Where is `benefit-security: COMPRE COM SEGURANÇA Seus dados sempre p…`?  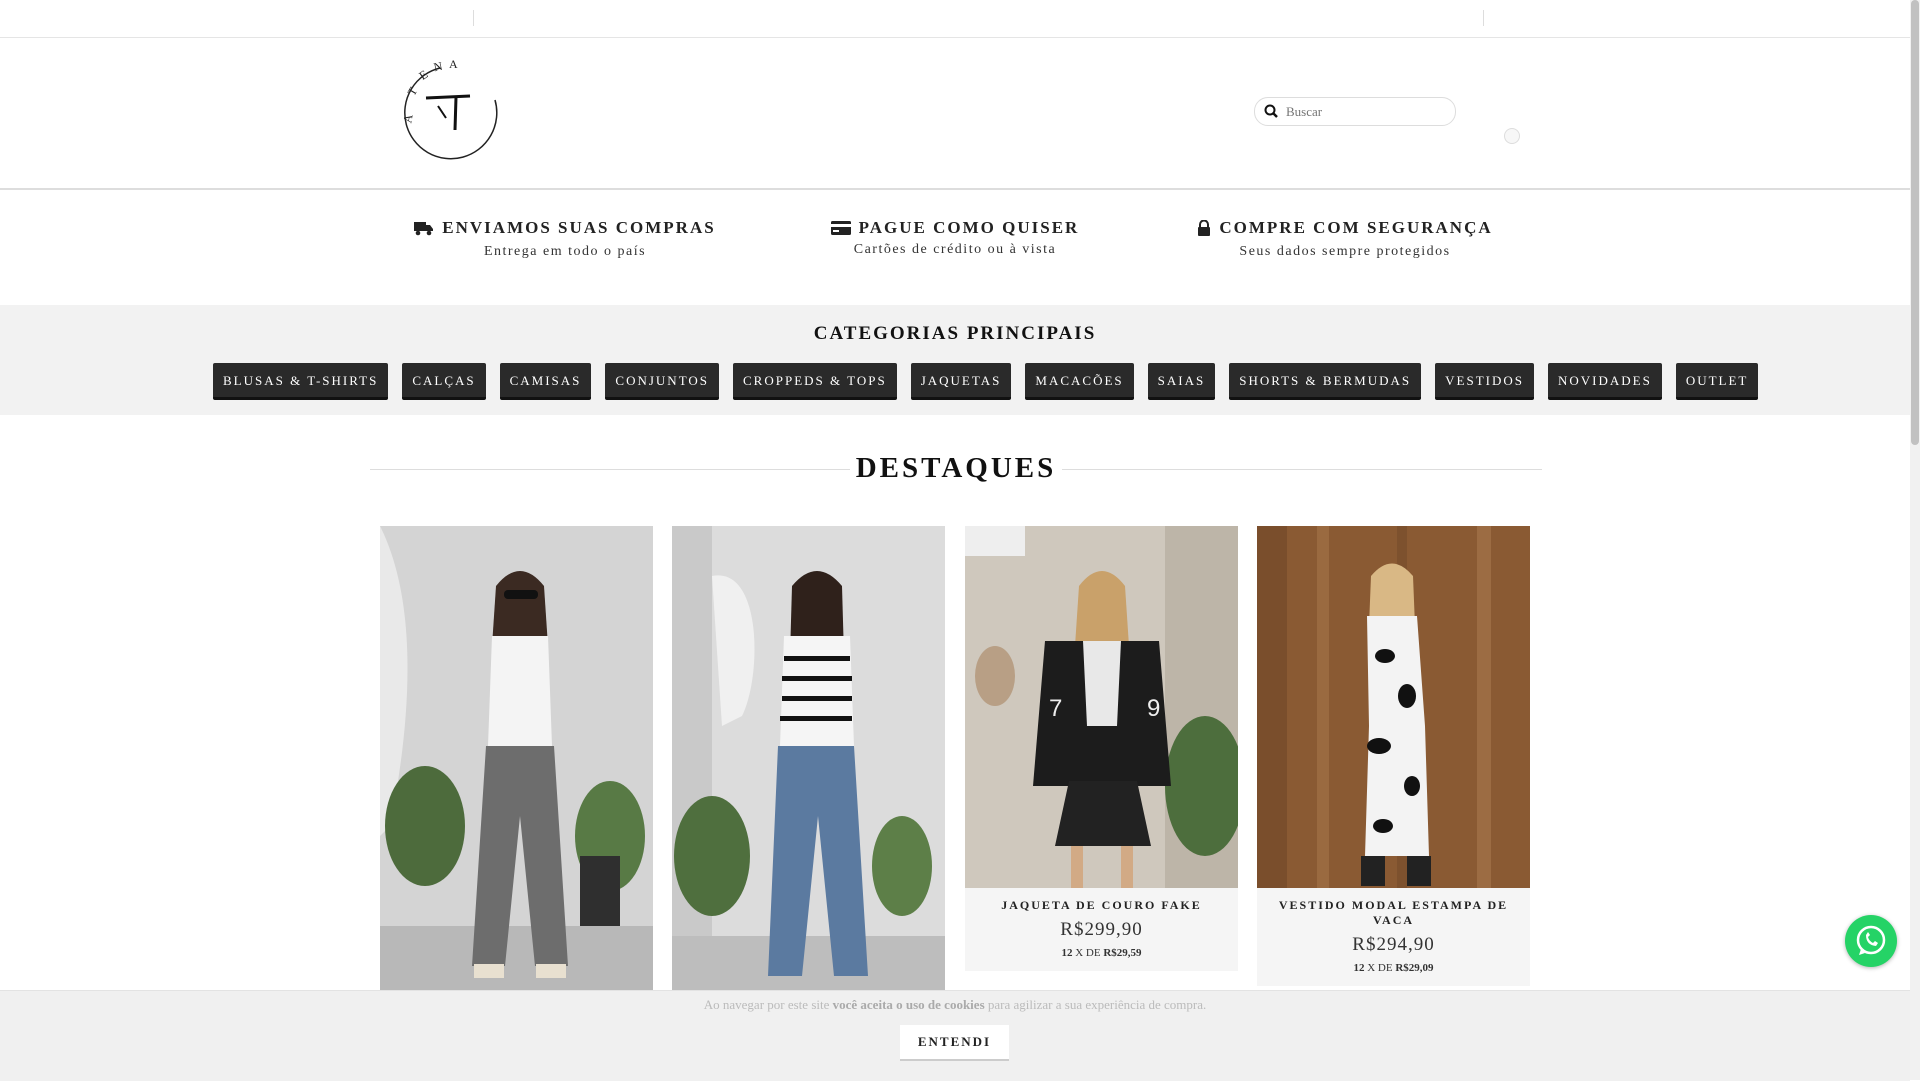
benefit-security: COMPRE COM SEGURANÇA Seus dados sempre p… is located at coordinates (1345, 239).